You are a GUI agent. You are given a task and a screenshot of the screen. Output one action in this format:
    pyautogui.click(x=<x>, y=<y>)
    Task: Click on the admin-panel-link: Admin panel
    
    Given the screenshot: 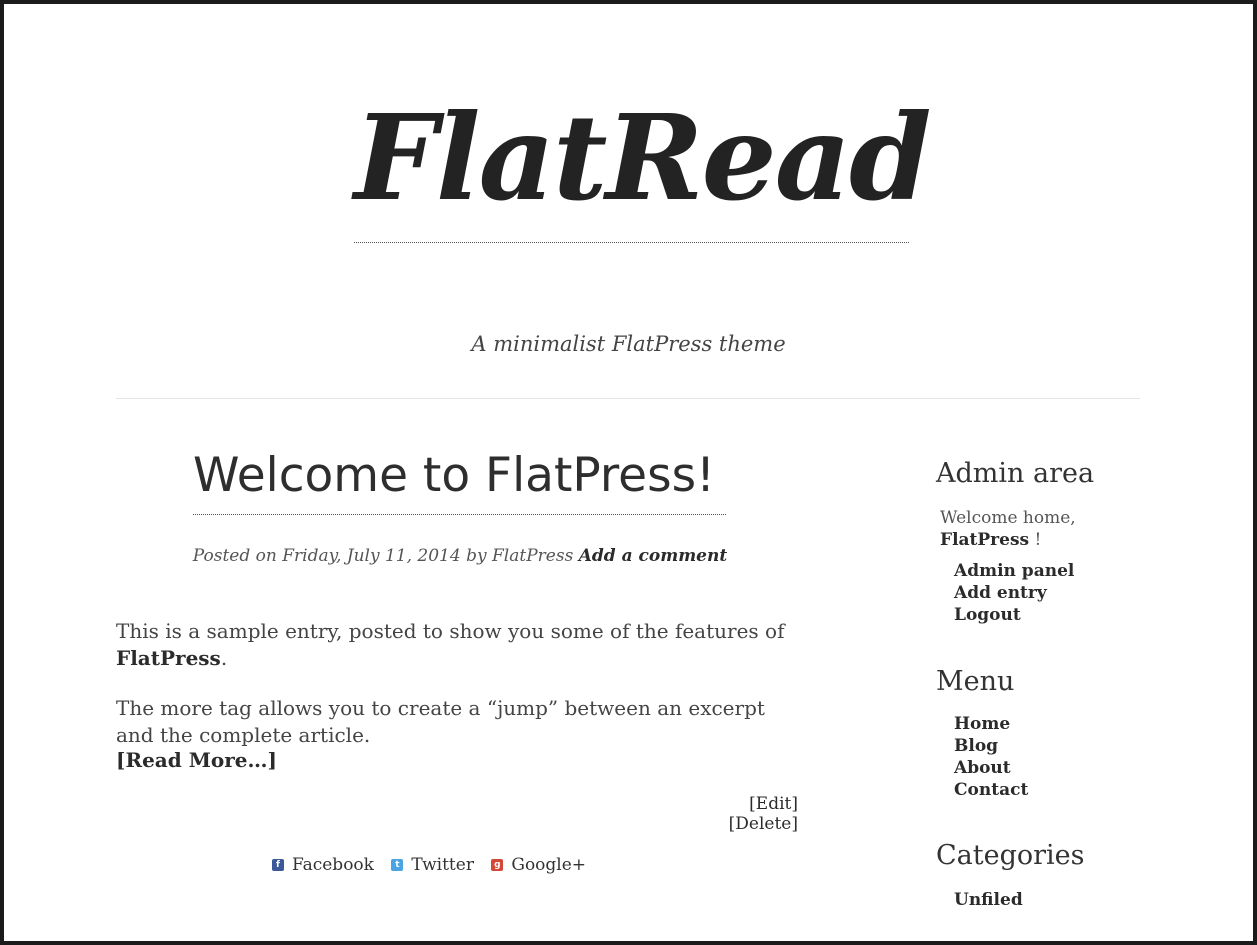 What is the action you would take?
    pyautogui.click(x=1014, y=571)
    